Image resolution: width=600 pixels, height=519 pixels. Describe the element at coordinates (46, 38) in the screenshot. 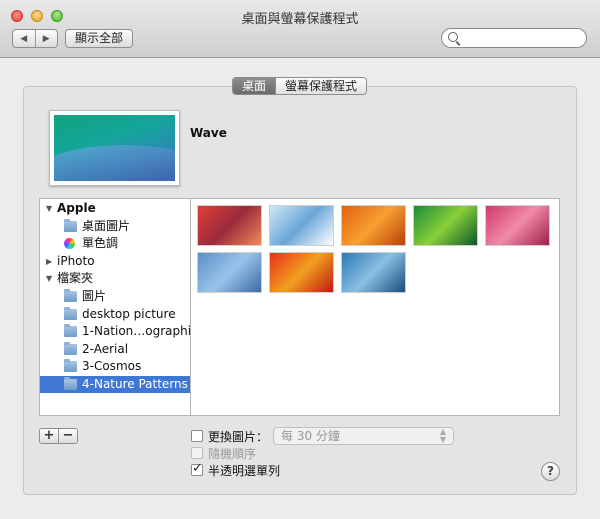

I see `forward-button: ▶` at that location.